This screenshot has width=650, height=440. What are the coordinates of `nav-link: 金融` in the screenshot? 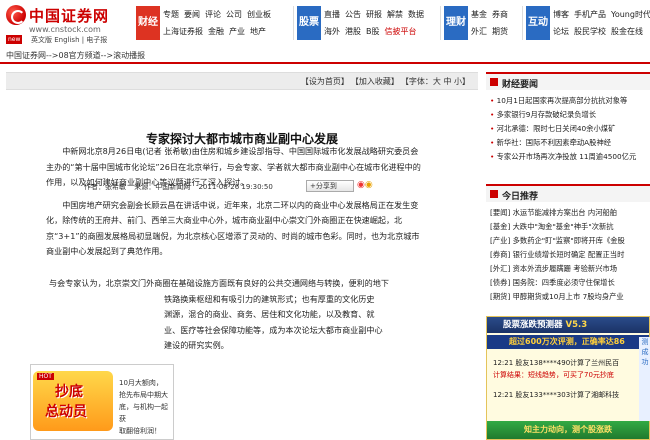 It's located at (216, 31).